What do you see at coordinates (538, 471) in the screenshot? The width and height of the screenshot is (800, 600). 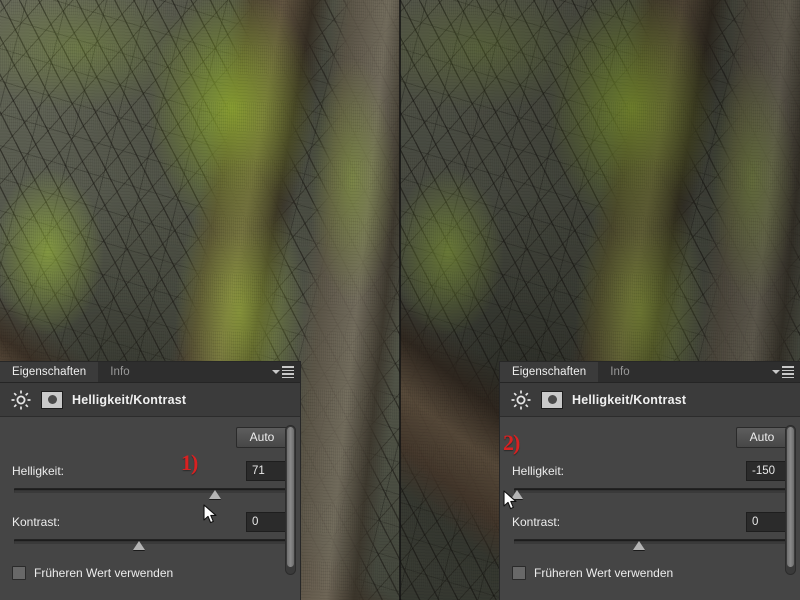 I see `brightness-label-right: Helligkeit:` at bounding box center [538, 471].